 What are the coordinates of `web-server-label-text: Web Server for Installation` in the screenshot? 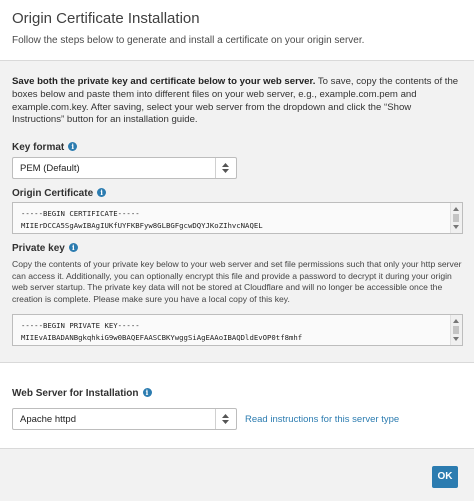 It's located at (75, 393).